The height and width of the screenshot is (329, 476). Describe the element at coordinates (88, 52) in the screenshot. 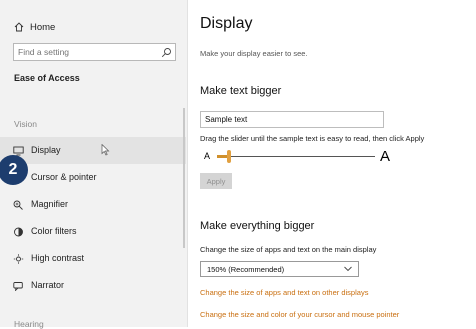

I see `search-input` at that location.